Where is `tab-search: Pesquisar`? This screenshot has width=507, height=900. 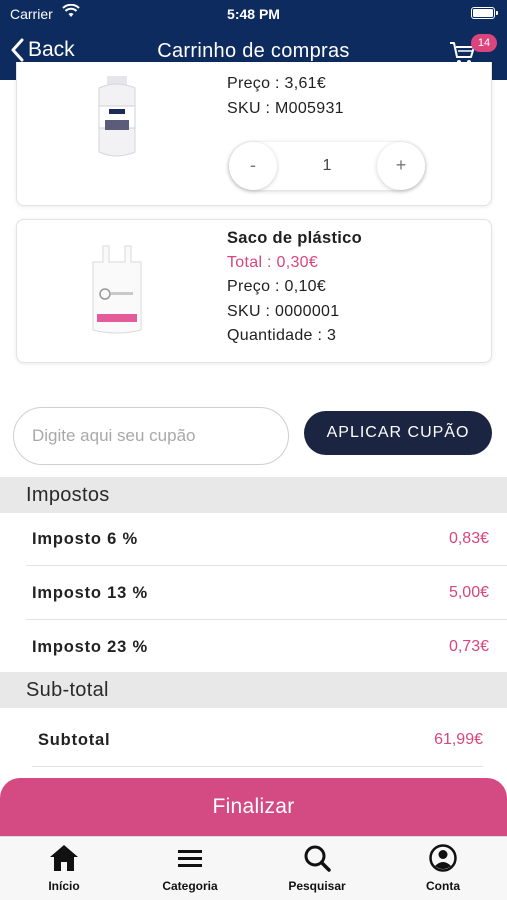
tab-search: Pesquisar is located at coordinates (317, 868).